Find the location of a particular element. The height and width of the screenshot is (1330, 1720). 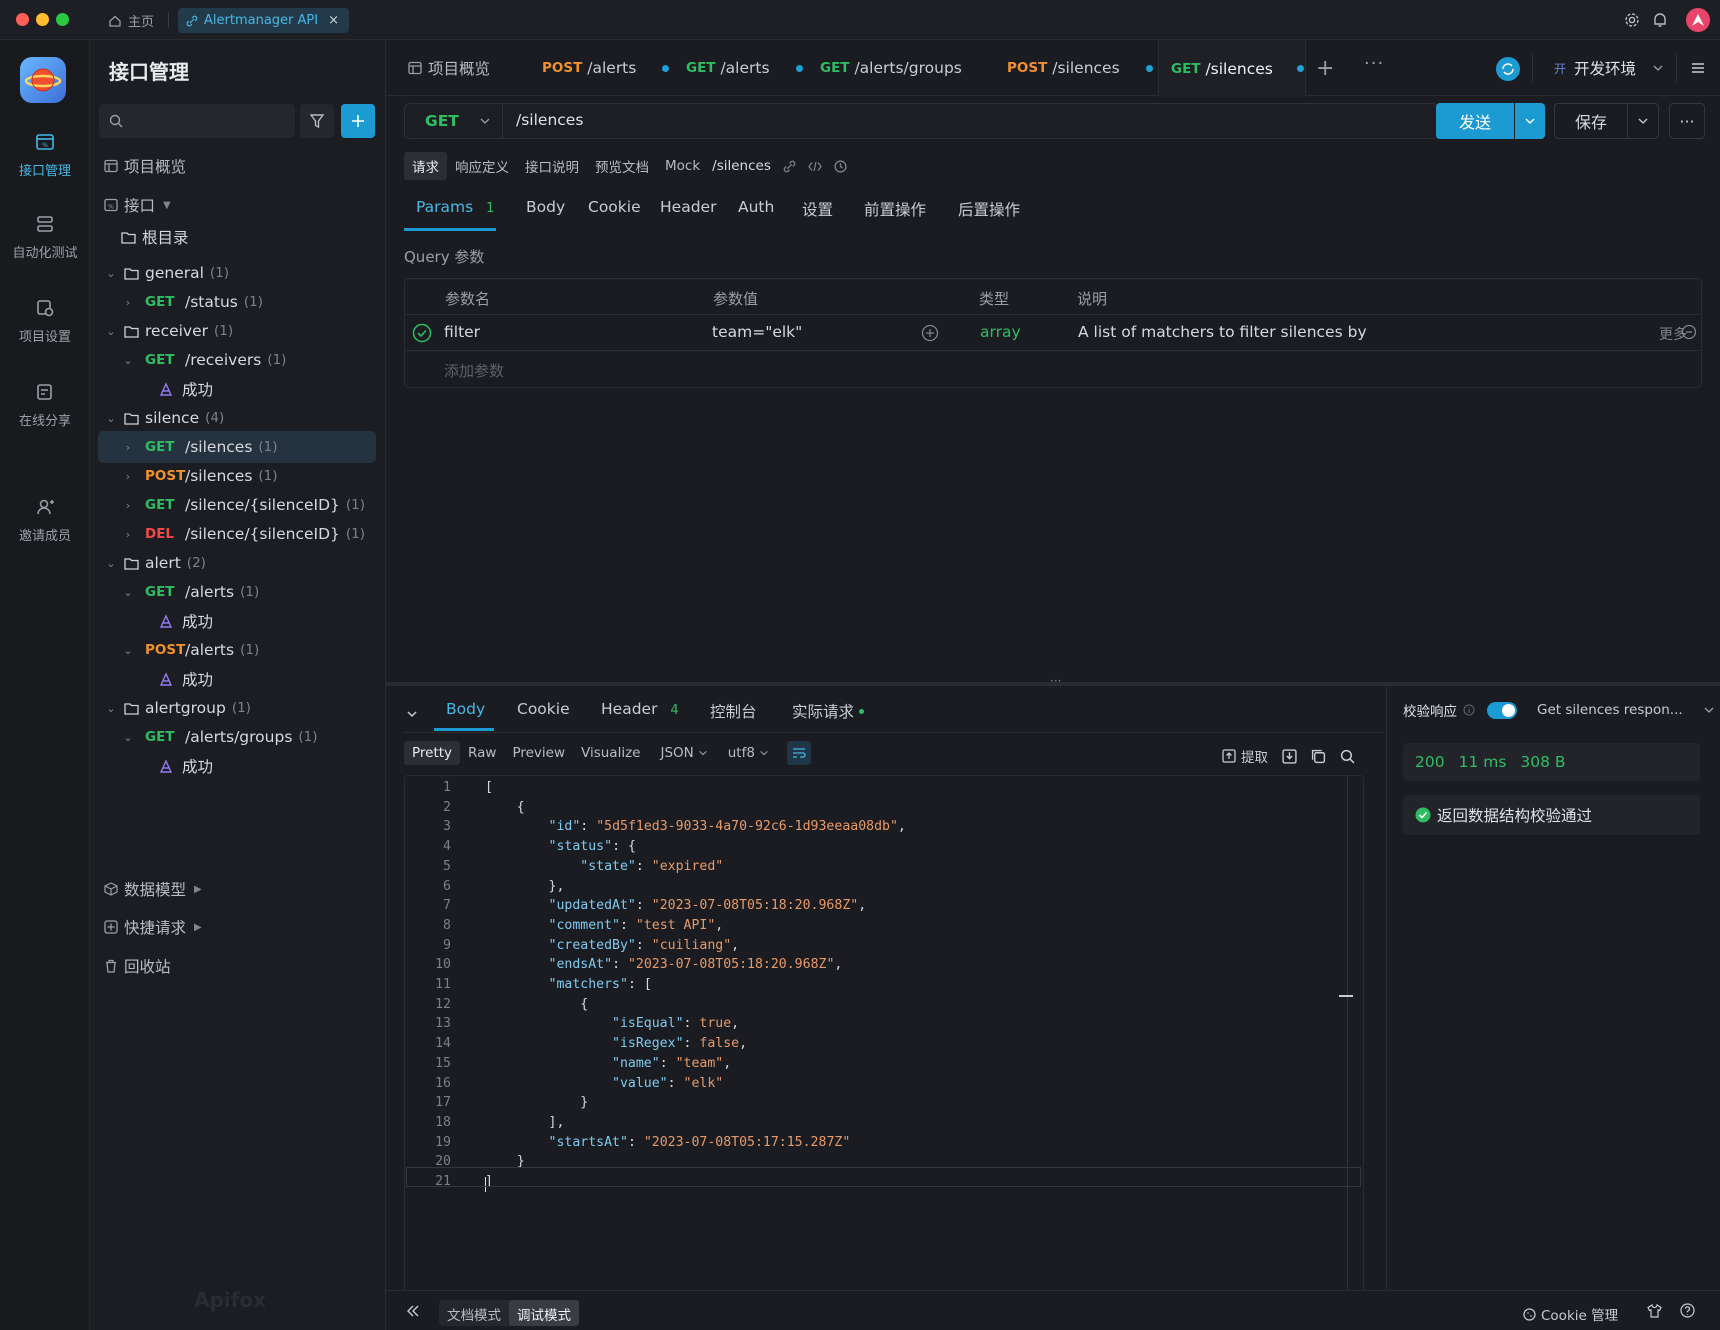

extract-button: 提取 is located at coordinates (1245, 756).